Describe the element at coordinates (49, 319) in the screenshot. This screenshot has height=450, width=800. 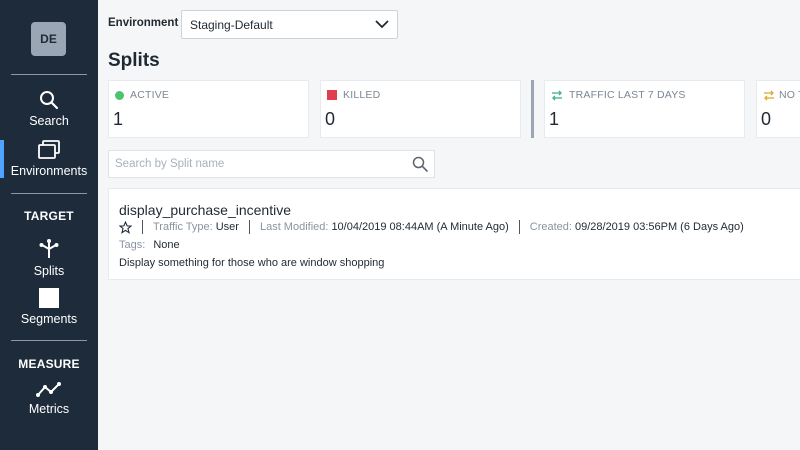
I see `sidebar-item-label: Segments` at that location.